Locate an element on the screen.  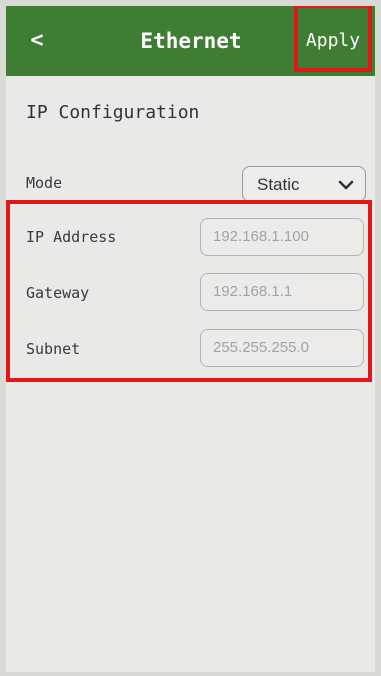
back-button: < is located at coordinates (37, 41).